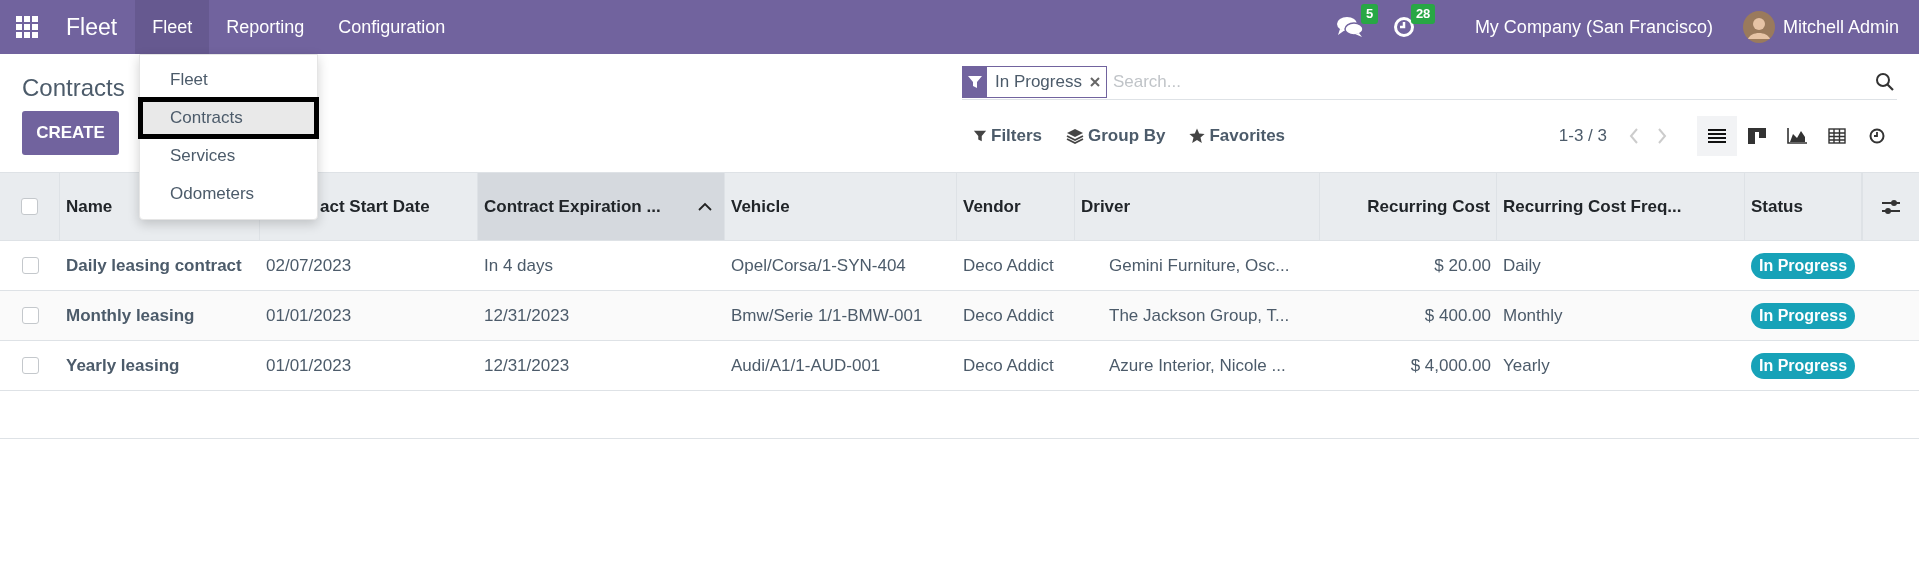  I want to click on table-cell-text: Monthly, so click(1533, 315).